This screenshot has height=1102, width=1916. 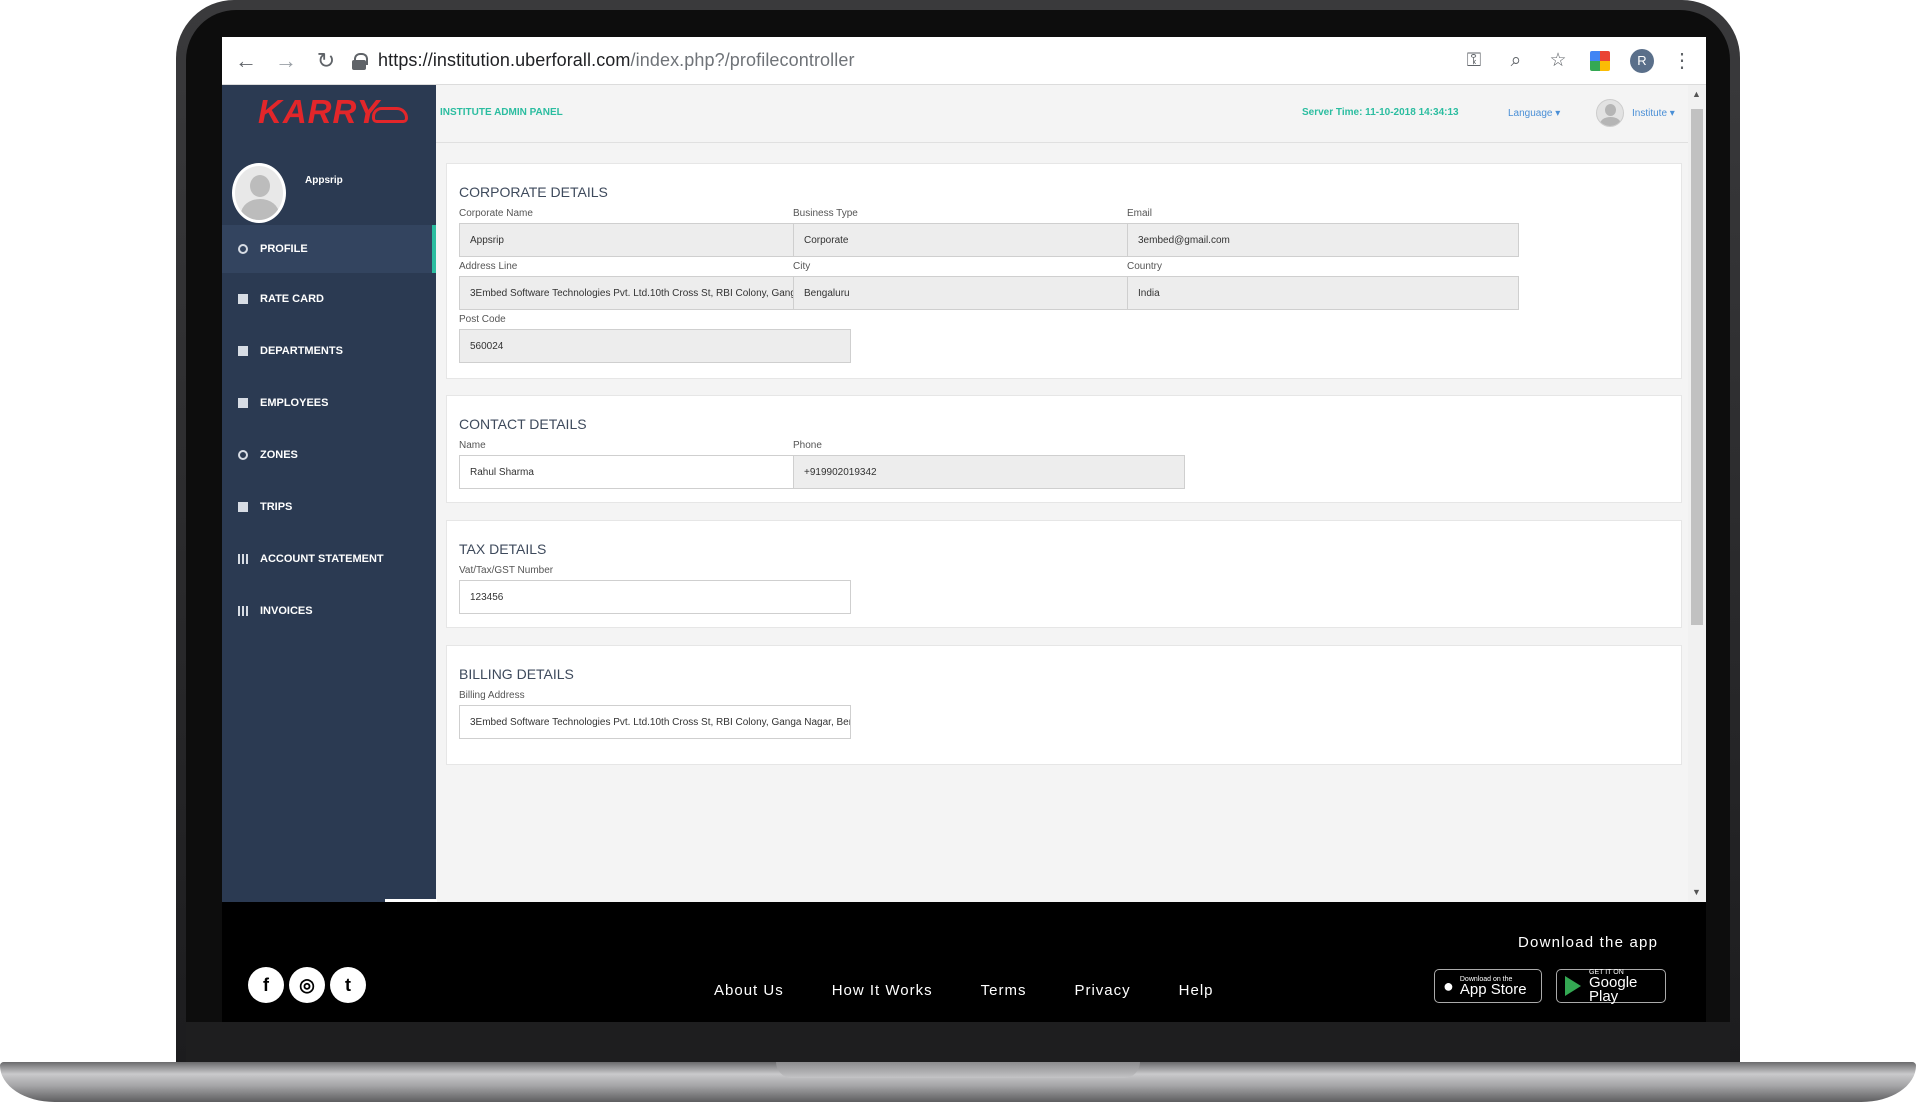 I want to click on tax-details-title: TAX DETAILS, so click(x=503, y=549).